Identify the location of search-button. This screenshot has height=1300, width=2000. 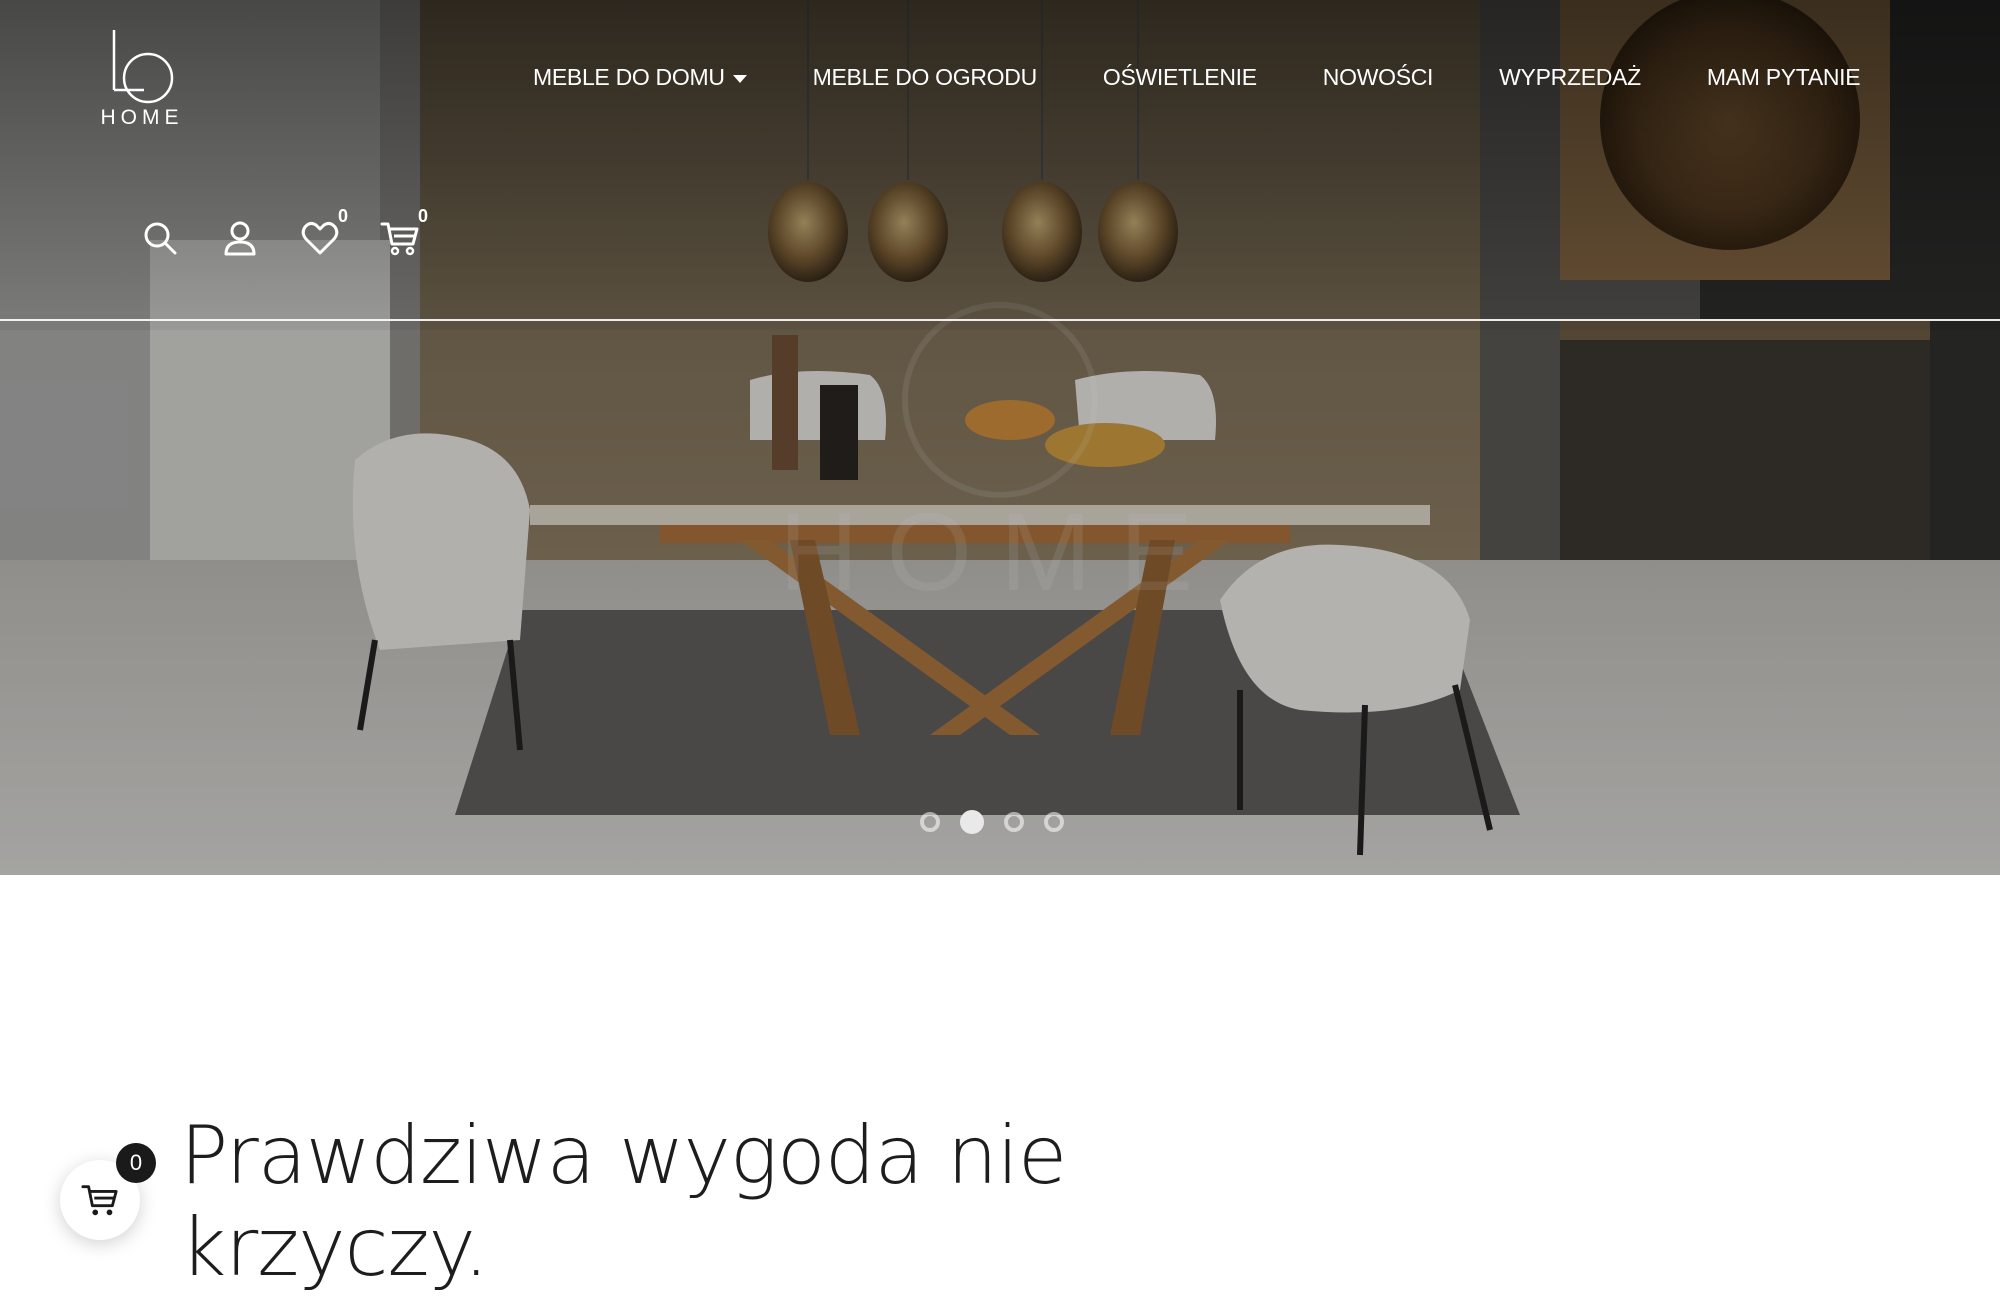
(160, 240).